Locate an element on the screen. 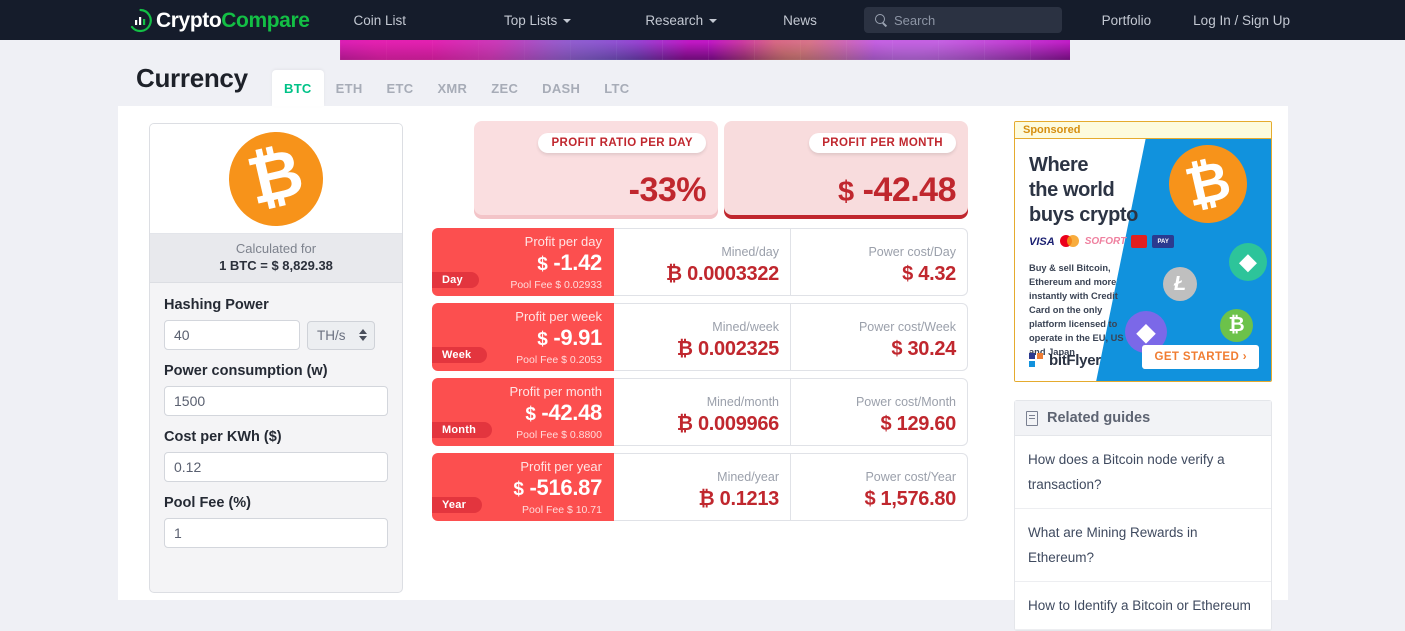  value-number: 129.60 is located at coordinates (926, 424).